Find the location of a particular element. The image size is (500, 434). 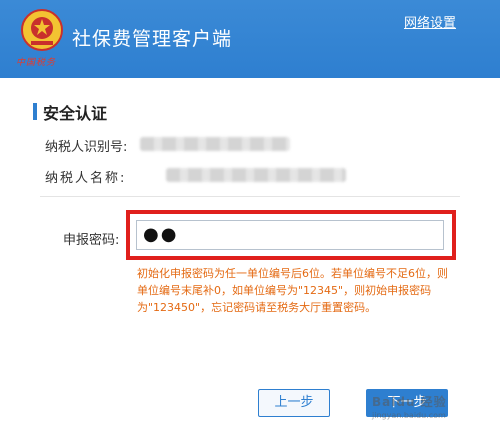

logo-script-text: 中国税务 is located at coordinates (36, 63).